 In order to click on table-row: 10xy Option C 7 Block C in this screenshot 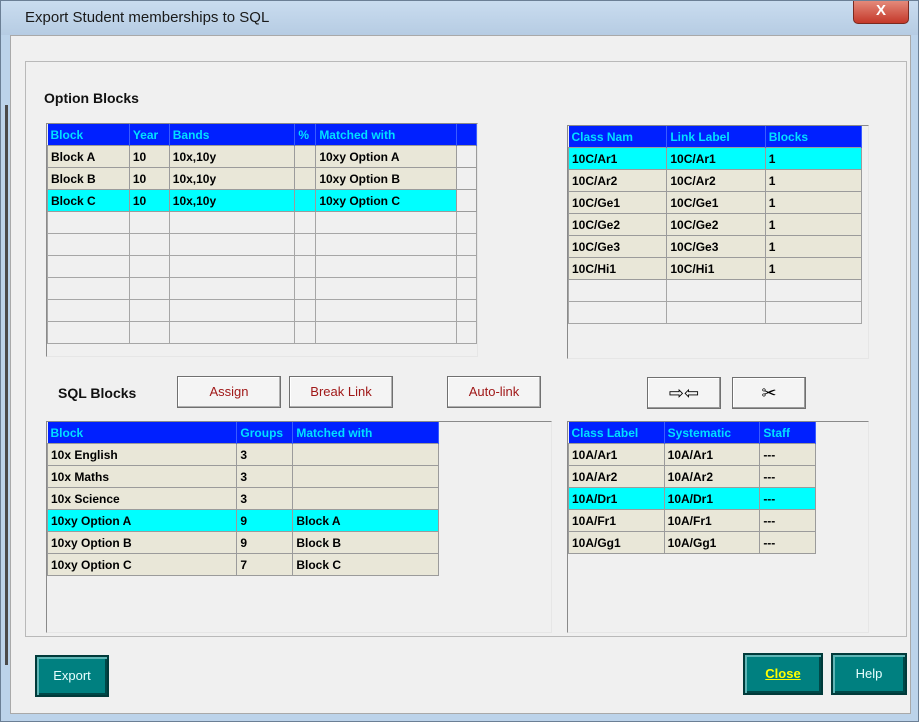, I will do `click(242, 564)`.